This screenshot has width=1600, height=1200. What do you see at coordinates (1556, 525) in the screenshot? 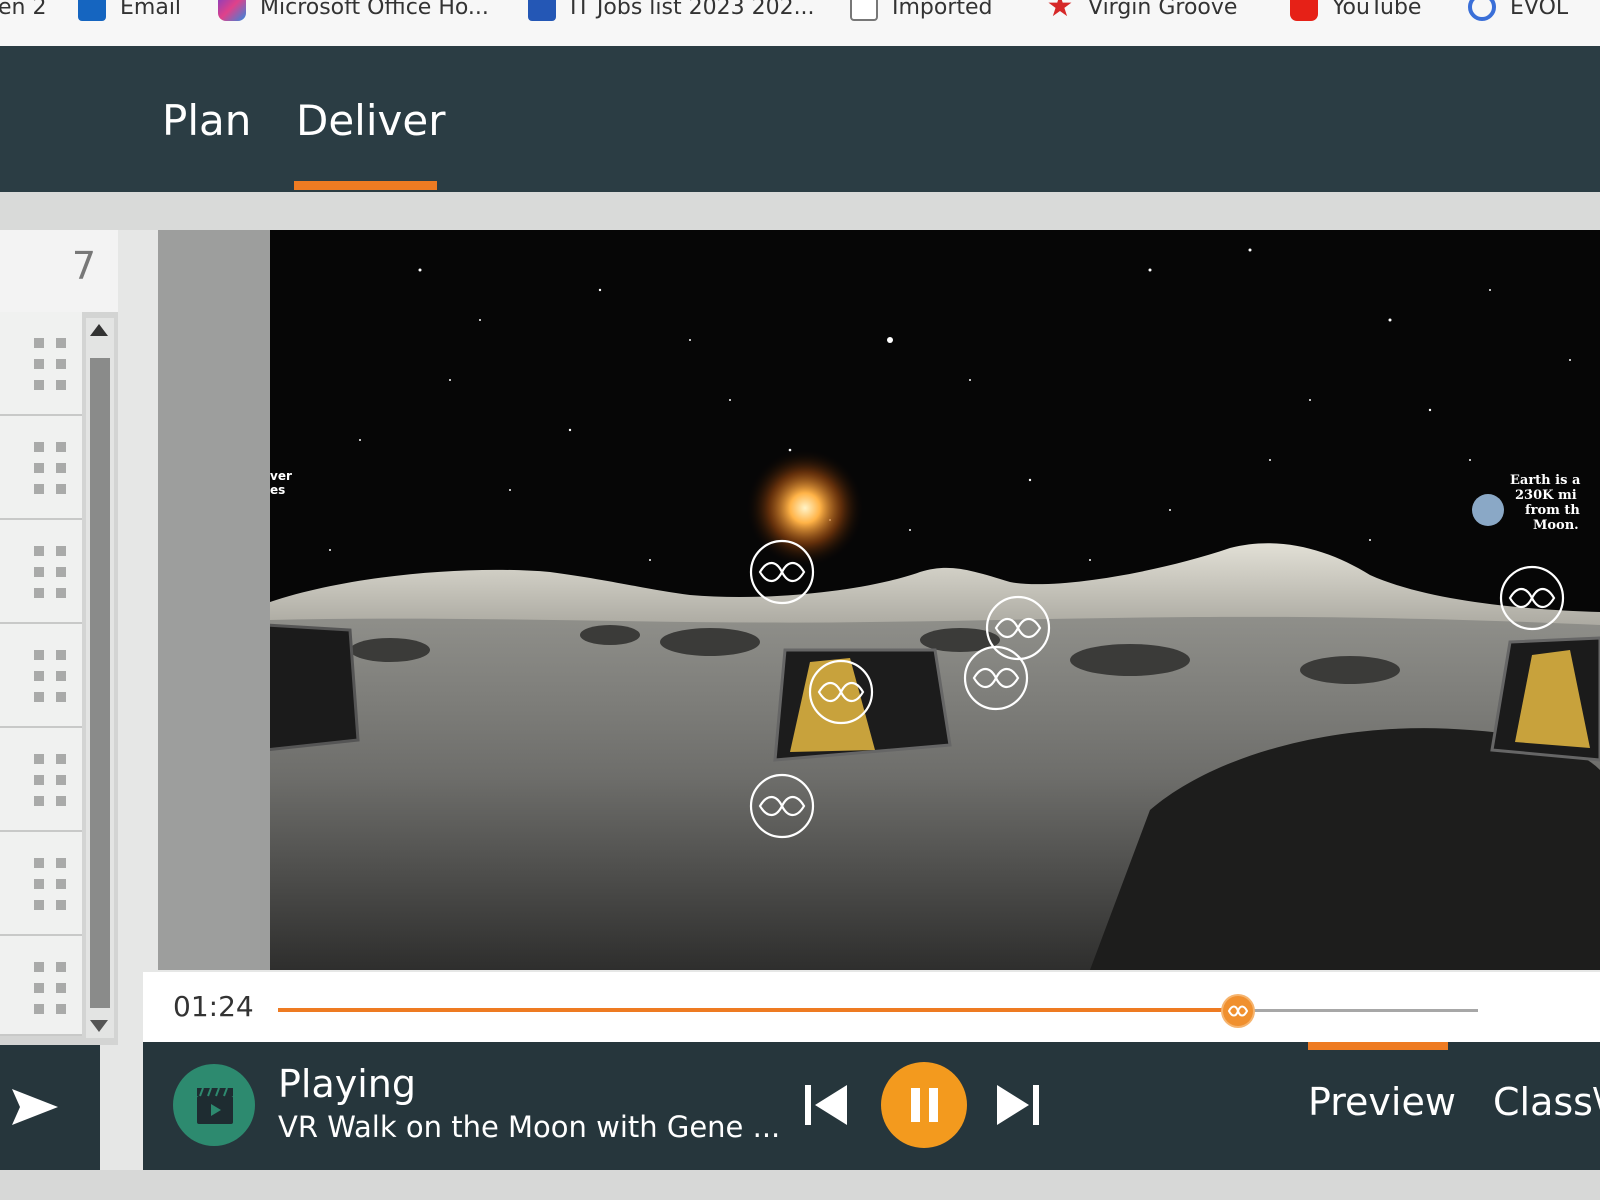
I see `svg-text: Moon.` at bounding box center [1556, 525].